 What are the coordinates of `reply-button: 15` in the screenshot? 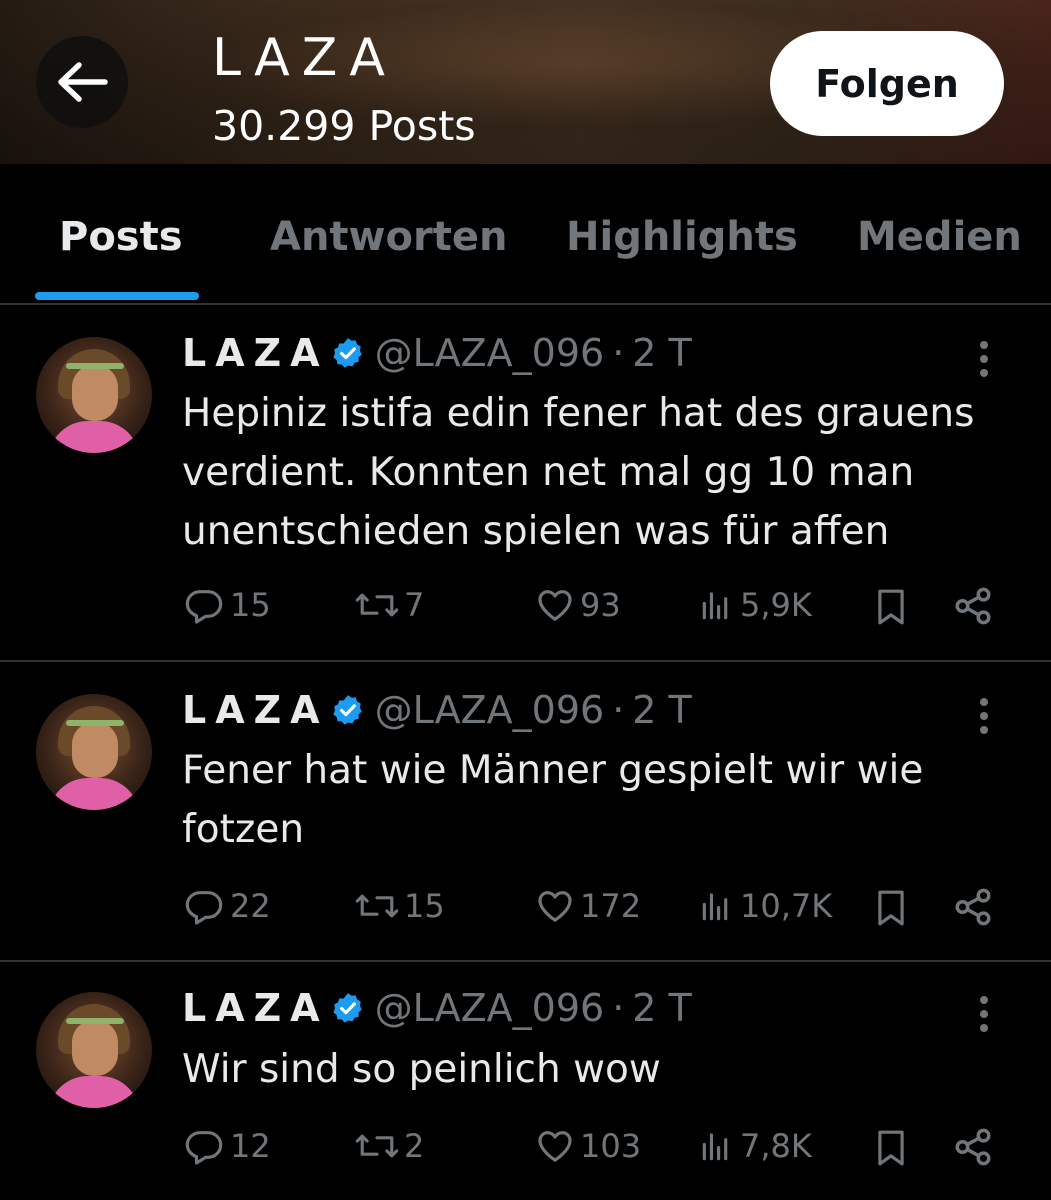 It's located at (226, 605).